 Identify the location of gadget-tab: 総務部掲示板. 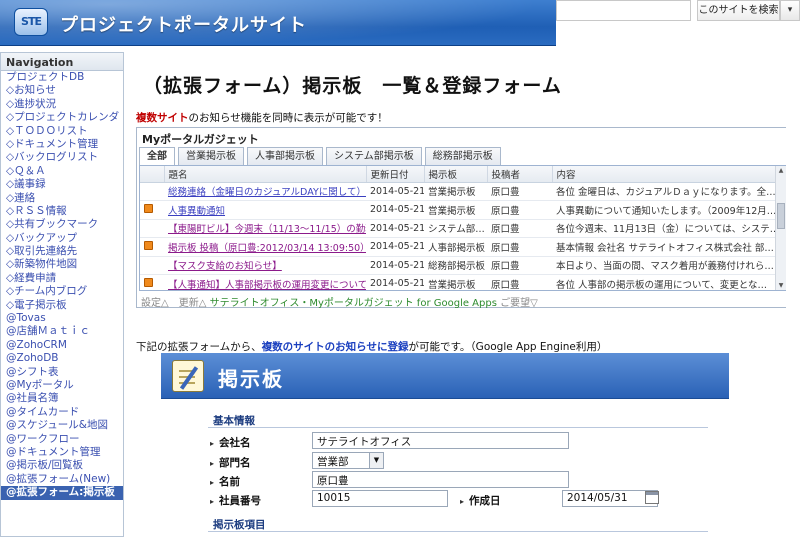
(462, 156).